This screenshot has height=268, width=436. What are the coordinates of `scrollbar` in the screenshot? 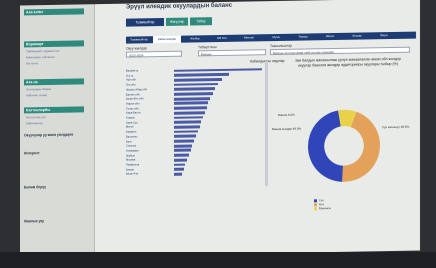 It's located at (266, 124).